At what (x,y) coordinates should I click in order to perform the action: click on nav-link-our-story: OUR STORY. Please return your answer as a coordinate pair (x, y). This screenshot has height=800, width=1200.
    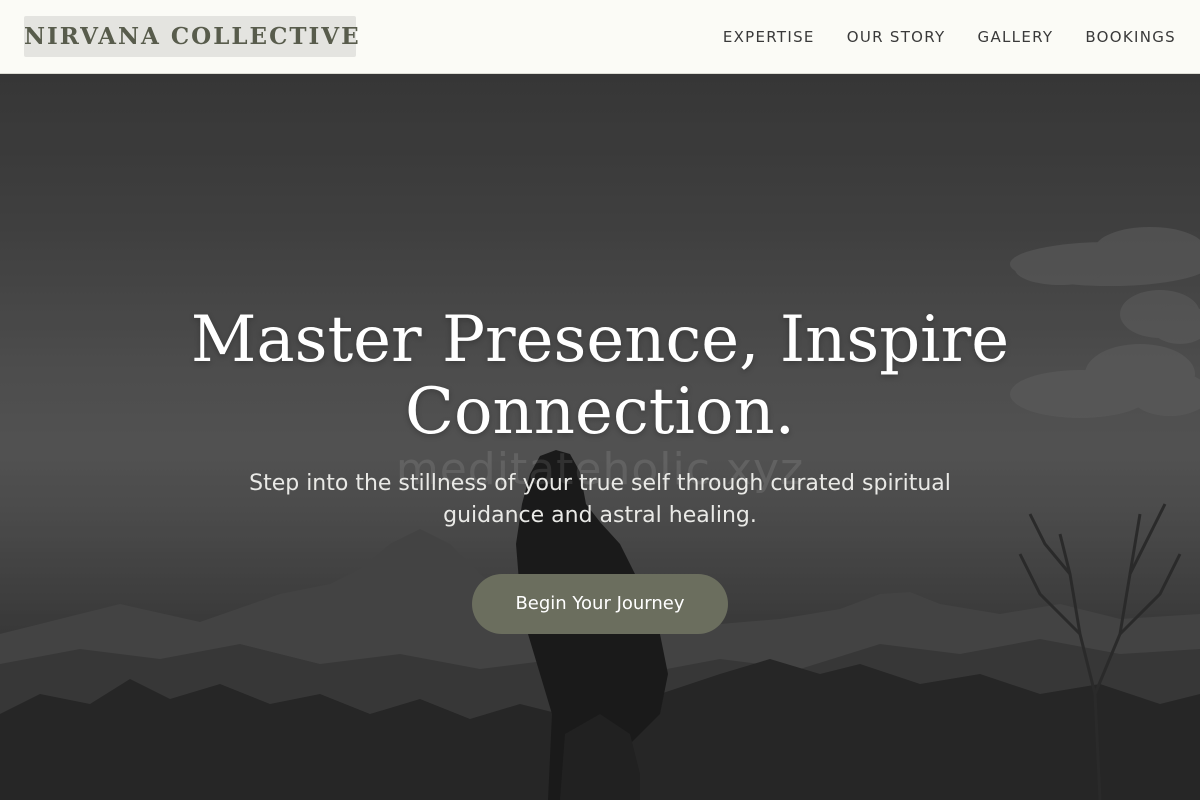
    Looking at the image, I should click on (896, 37).